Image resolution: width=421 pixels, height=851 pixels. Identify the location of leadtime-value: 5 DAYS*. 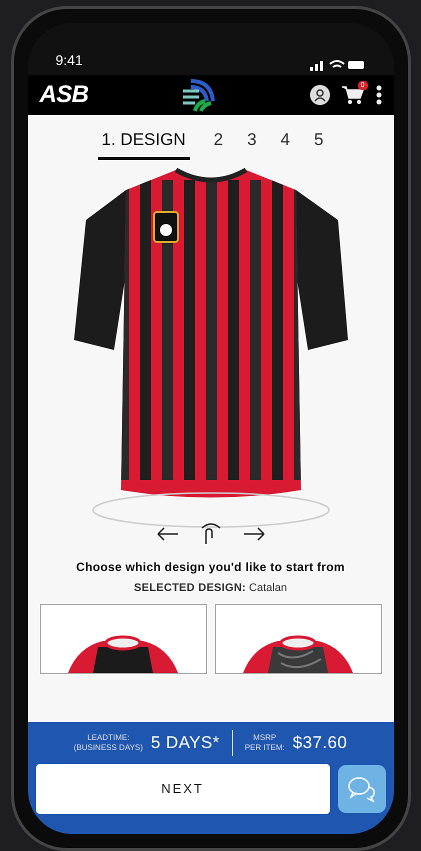
(185, 743).